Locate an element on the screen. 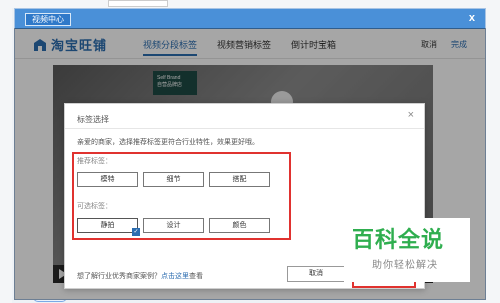  watermark: 百科全说 助你轻松解决 is located at coordinates (407, 250).